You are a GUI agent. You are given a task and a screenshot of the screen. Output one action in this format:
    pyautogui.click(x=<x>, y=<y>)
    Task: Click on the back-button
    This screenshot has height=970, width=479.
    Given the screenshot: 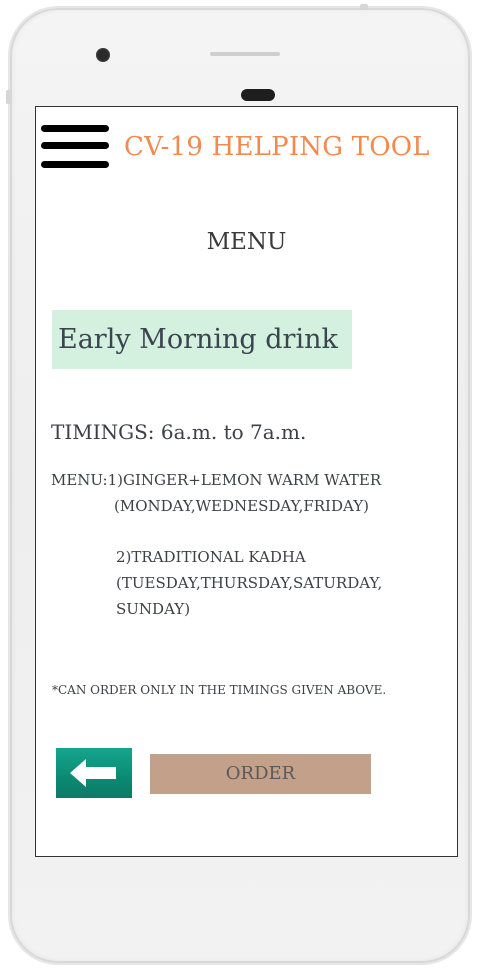 What is the action you would take?
    pyautogui.click(x=94, y=773)
    